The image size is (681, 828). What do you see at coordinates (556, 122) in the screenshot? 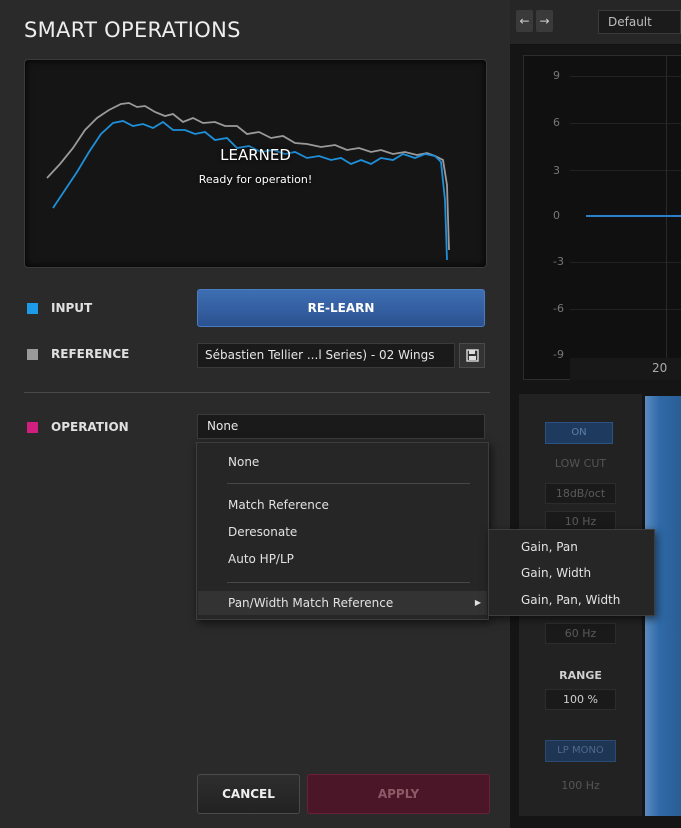
I see `y-tick: 6` at bounding box center [556, 122].